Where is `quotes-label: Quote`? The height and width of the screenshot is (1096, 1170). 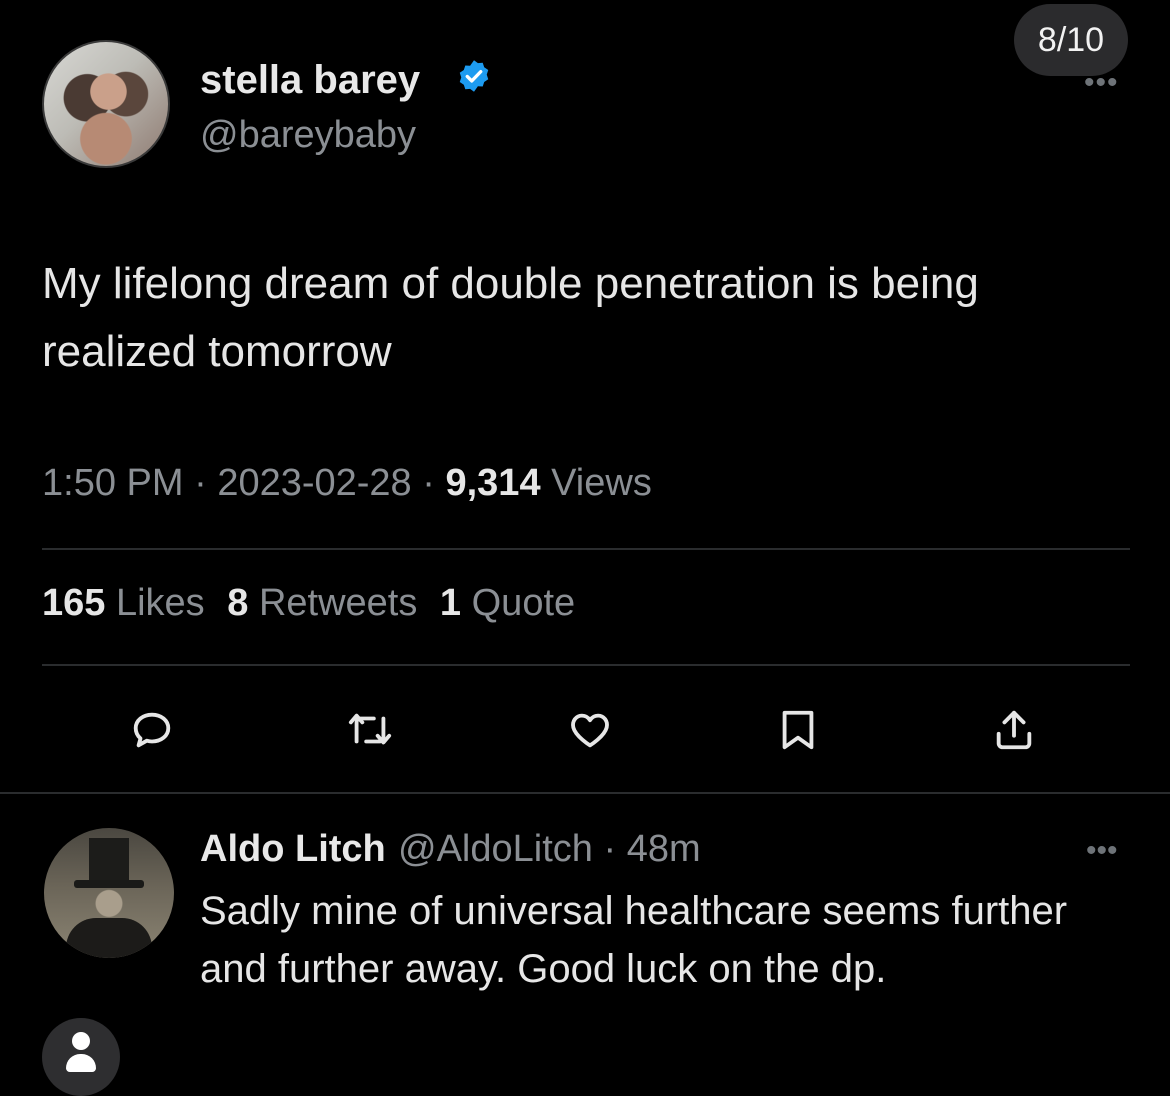 quotes-label: Quote is located at coordinates (523, 603).